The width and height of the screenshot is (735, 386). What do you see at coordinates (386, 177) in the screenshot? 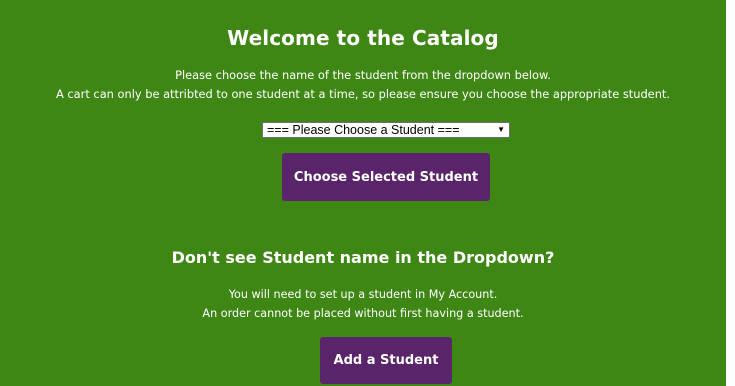
I see `choose-selected-student-button: Choose Selected Student` at bounding box center [386, 177].